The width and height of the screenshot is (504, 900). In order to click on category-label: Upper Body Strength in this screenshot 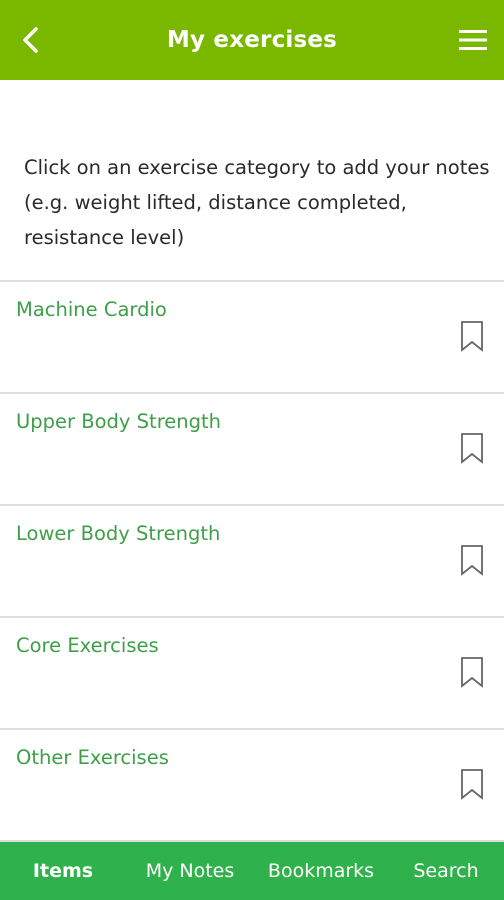, I will do `click(119, 421)`.